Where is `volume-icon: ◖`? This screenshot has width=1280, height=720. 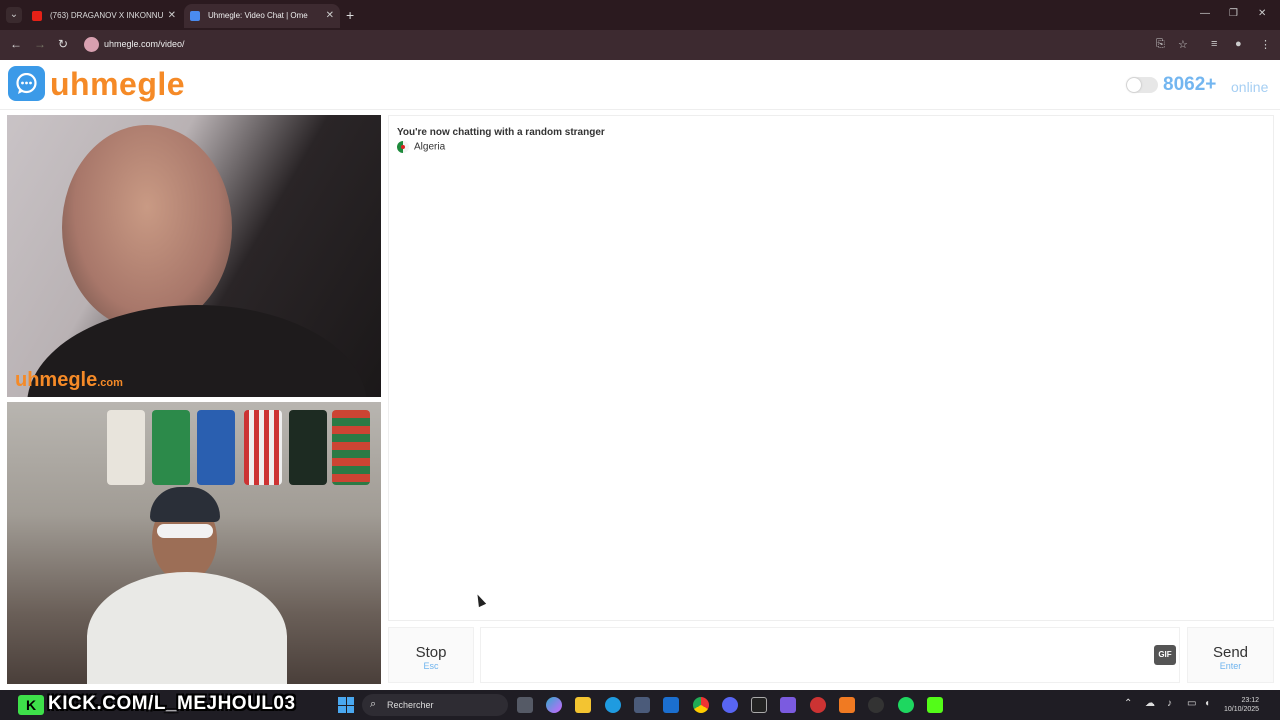
volume-icon: ◖ is located at coordinates (1207, 703).